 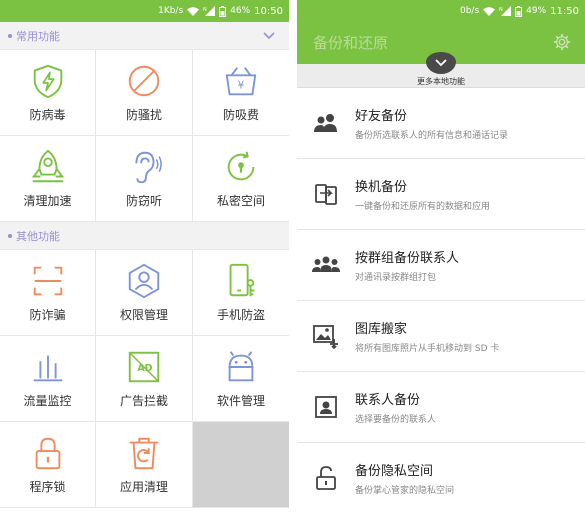 I want to click on battery-percent: 49%, so click(x=536, y=11).